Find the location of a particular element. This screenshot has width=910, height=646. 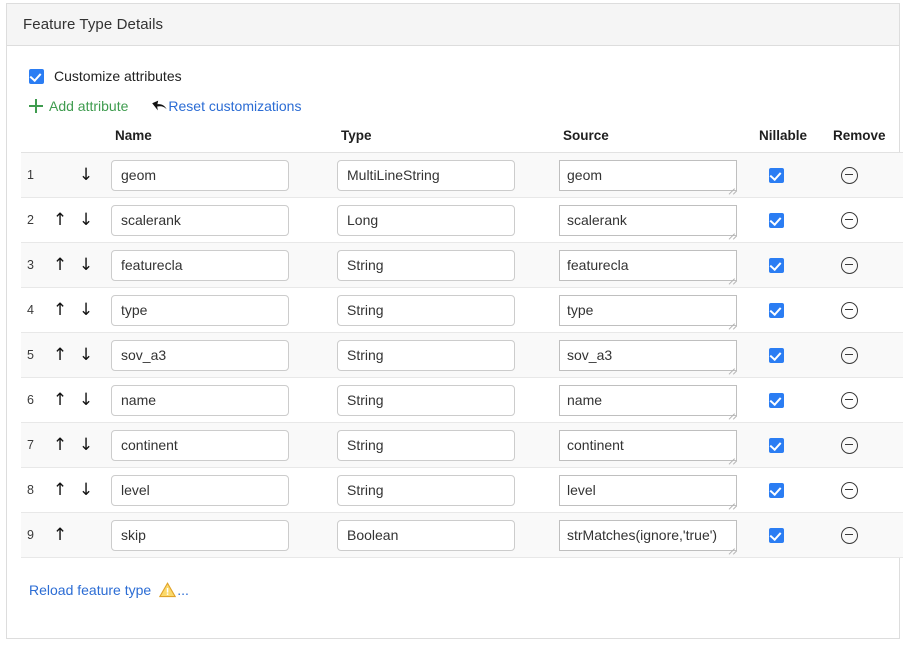

attributes-table-head: Name Type Source Nillable Remove is located at coordinates (462, 140).